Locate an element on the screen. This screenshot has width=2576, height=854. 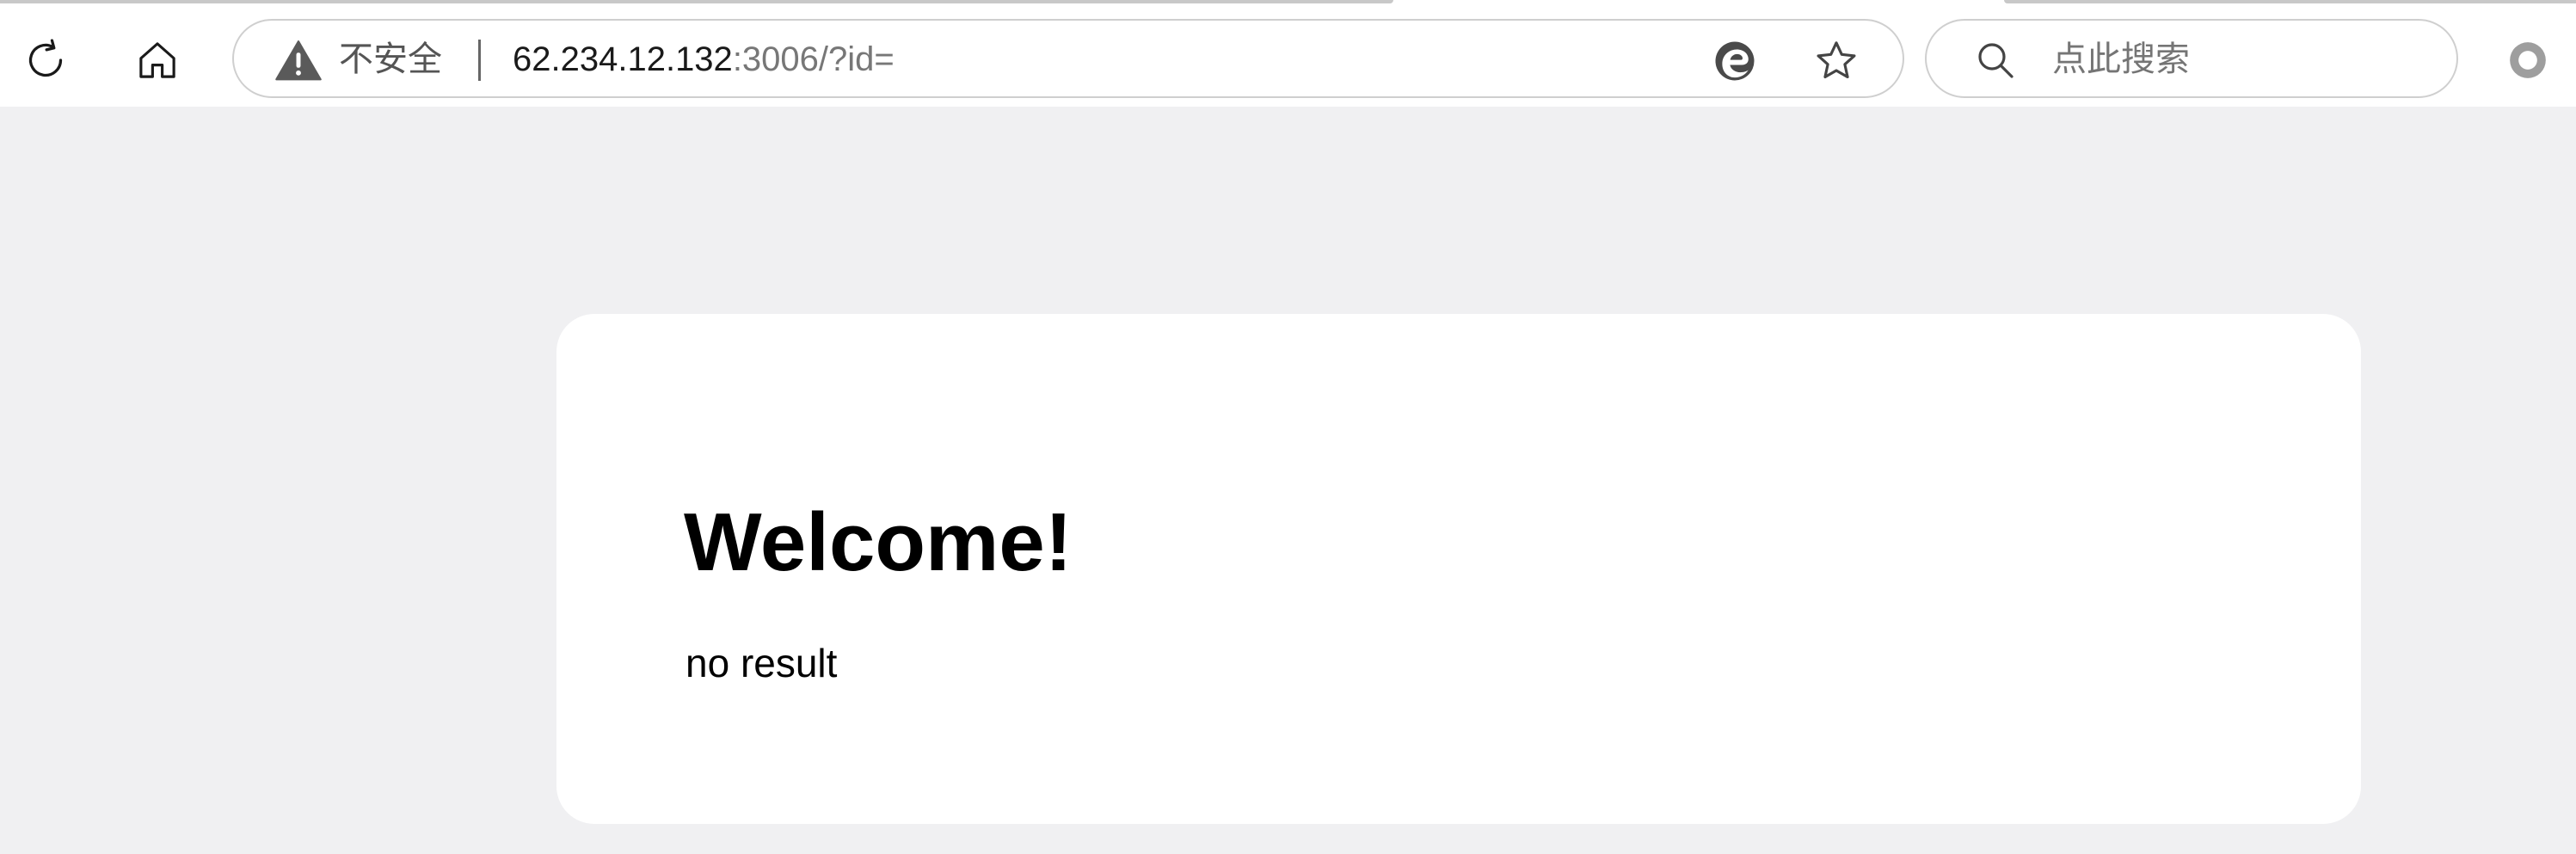
reload-button is located at coordinates (45, 61).